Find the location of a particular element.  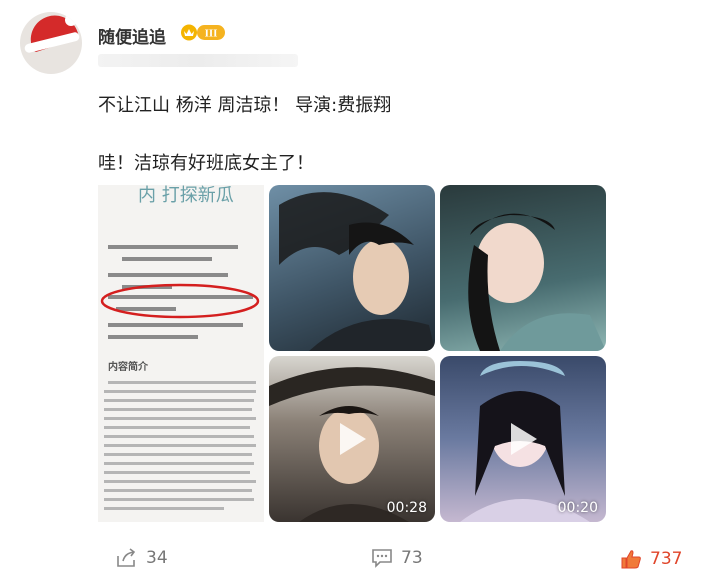

comment-icon is located at coordinates (382, 558).